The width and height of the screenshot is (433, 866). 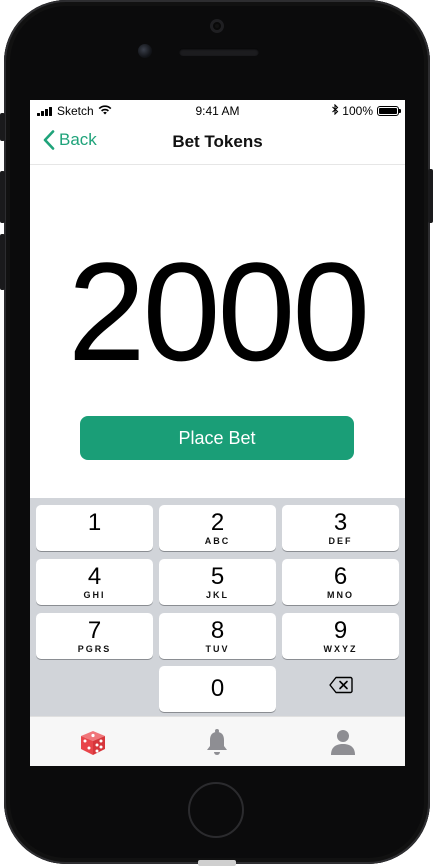 I want to click on bell-icon, so click(x=217, y=742).